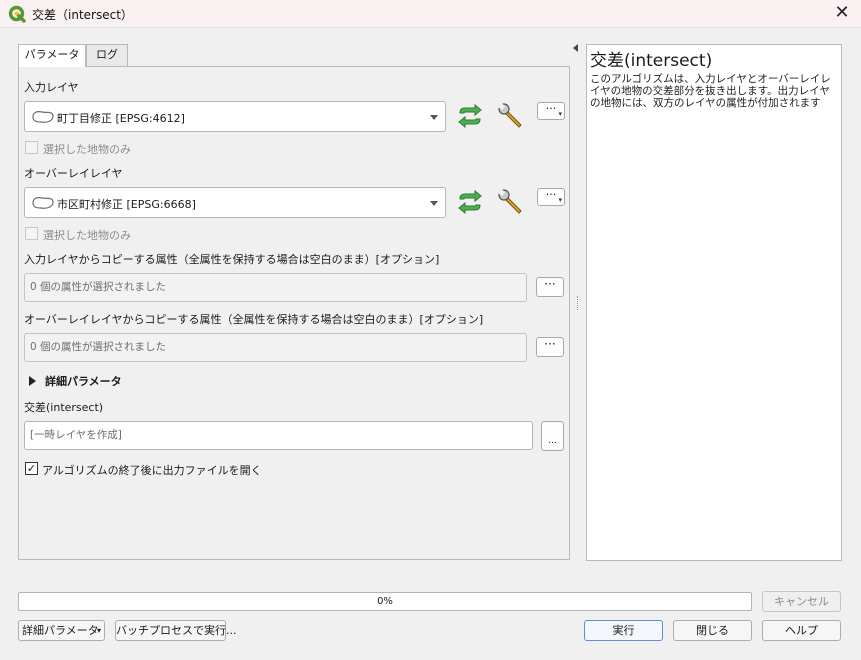 The width and height of the screenshot is (861, 660). What do you see at coordinates (712, 630) in the screenshot?
I see `close-button: 閉じる` at bounding box center [712, 630].